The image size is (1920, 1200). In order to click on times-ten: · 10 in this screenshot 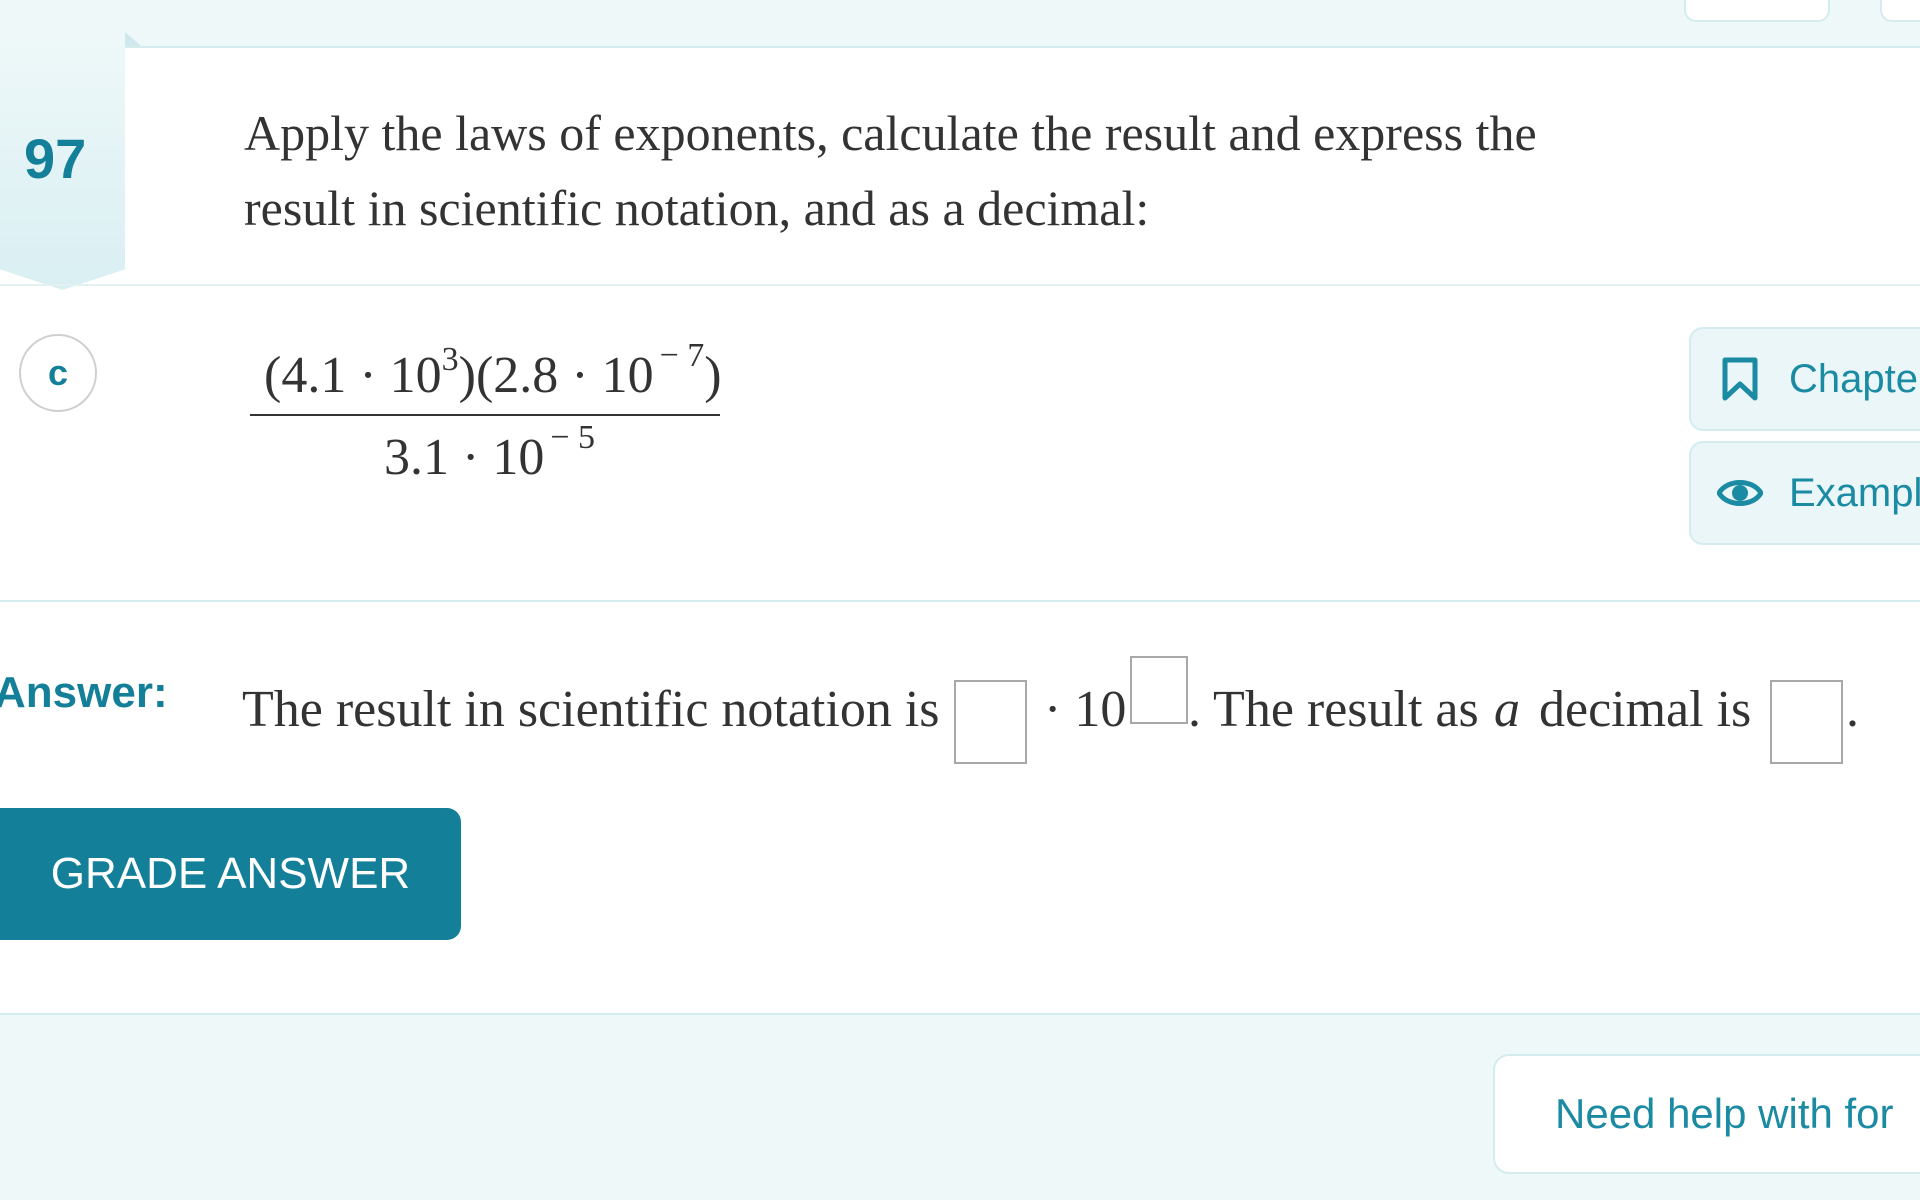, I will do `click(1085, 709)`.